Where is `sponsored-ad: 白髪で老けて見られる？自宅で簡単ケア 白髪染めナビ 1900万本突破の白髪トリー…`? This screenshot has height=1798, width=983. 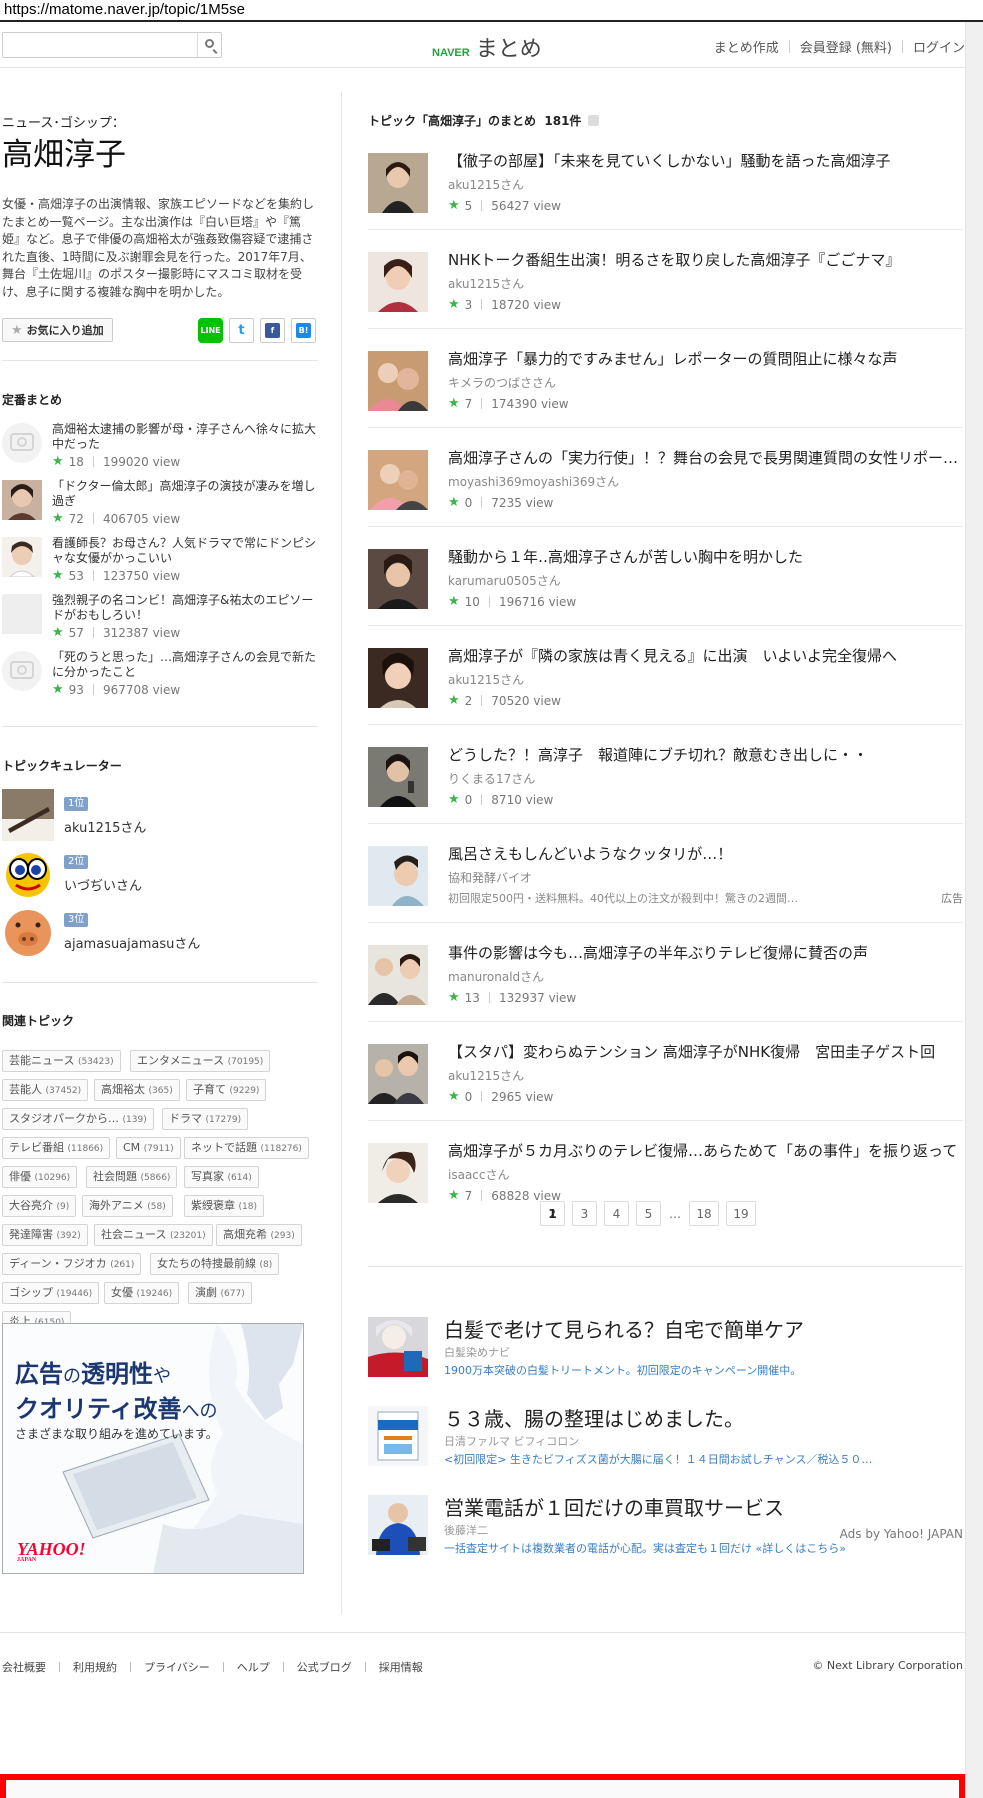 sponsored-ad: 白髪で老けて見られる？自宅で簡単ケア 白髪染めナビ 1900万本突破の白髪トリー… is located at coordinates (665, 1352).